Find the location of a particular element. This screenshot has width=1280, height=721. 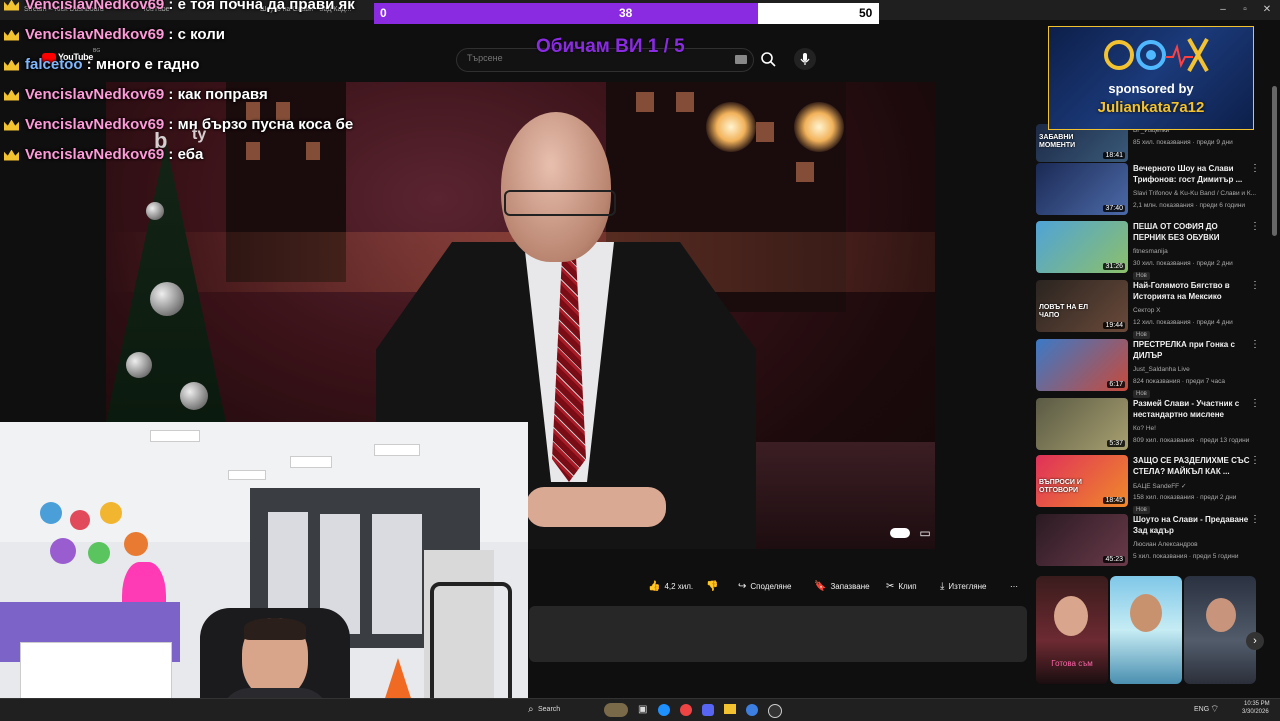

recommendation-thumbnail: 5:37 is located at coordinates (1082, 424).